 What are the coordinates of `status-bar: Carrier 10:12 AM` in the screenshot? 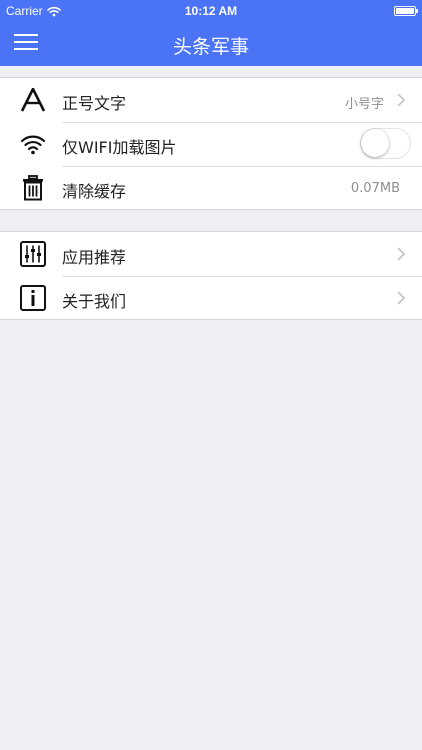 It's located at (211, 11).